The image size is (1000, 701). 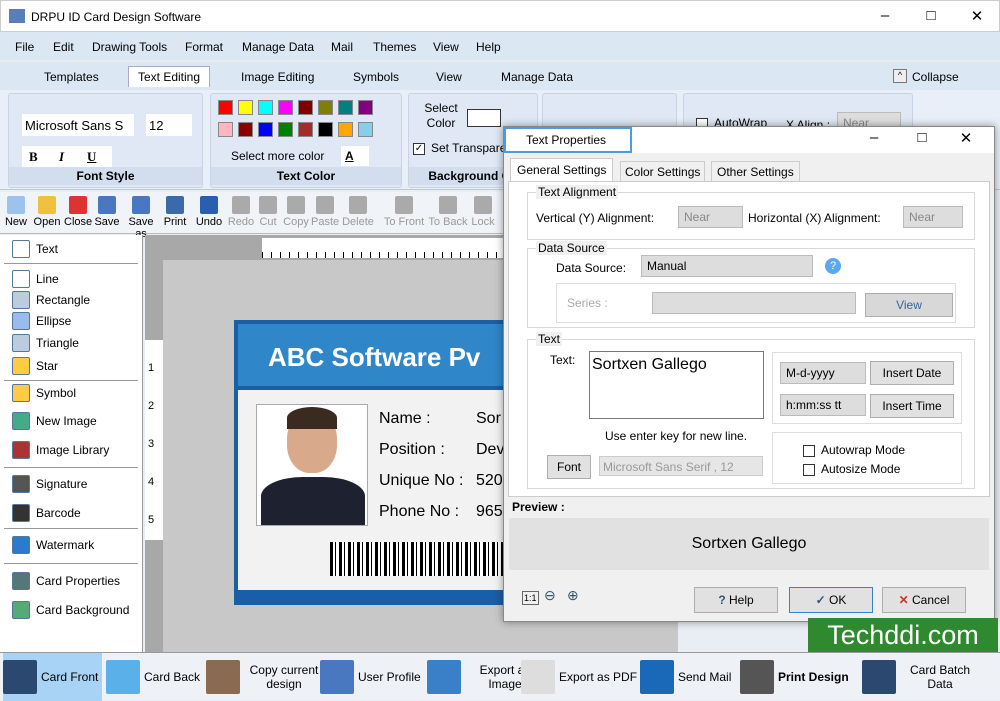 I want to click on photo, so click(x=312, y=465).